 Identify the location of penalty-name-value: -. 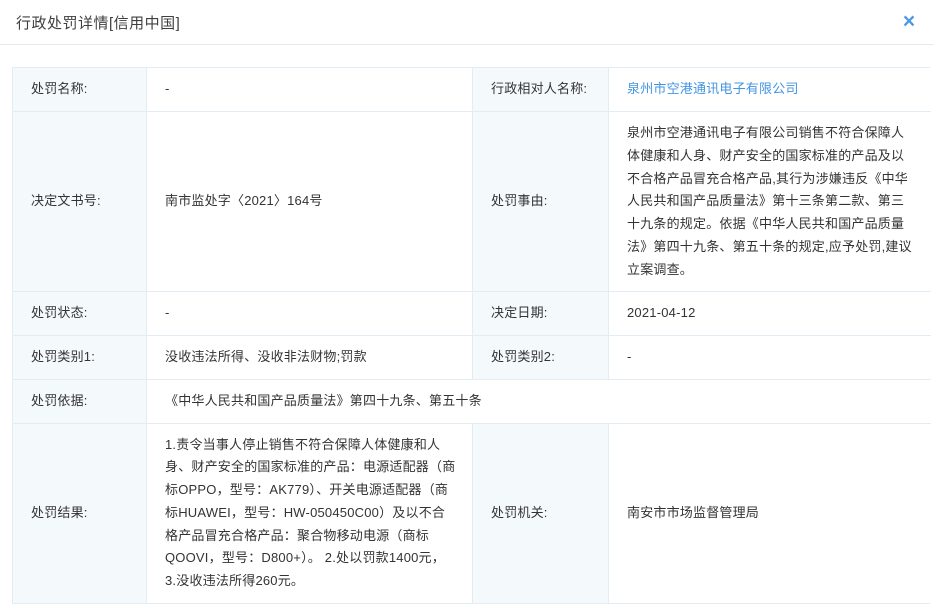
(310, 90).